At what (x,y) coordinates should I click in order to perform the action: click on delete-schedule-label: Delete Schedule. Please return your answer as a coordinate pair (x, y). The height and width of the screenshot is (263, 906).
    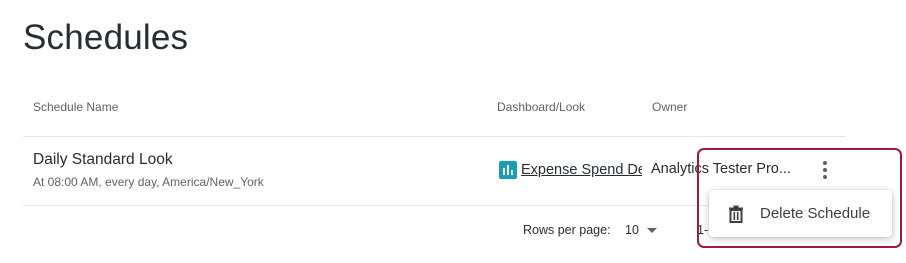
    Looking at the image, I should click on (815, 213).